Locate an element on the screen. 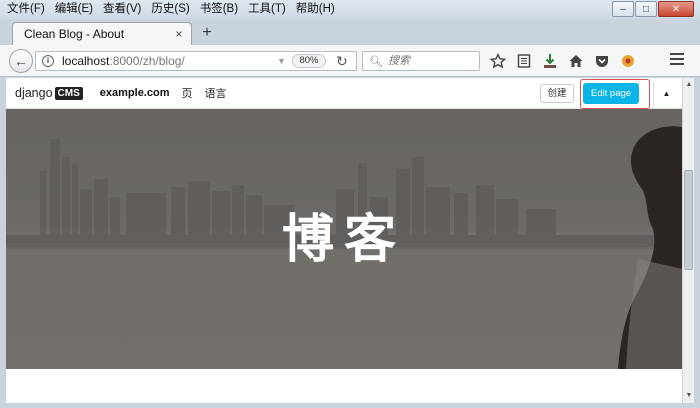 This screenshot has width=700, height=408. window-controls: – □ ✕ is located at coordinates (652, 9).